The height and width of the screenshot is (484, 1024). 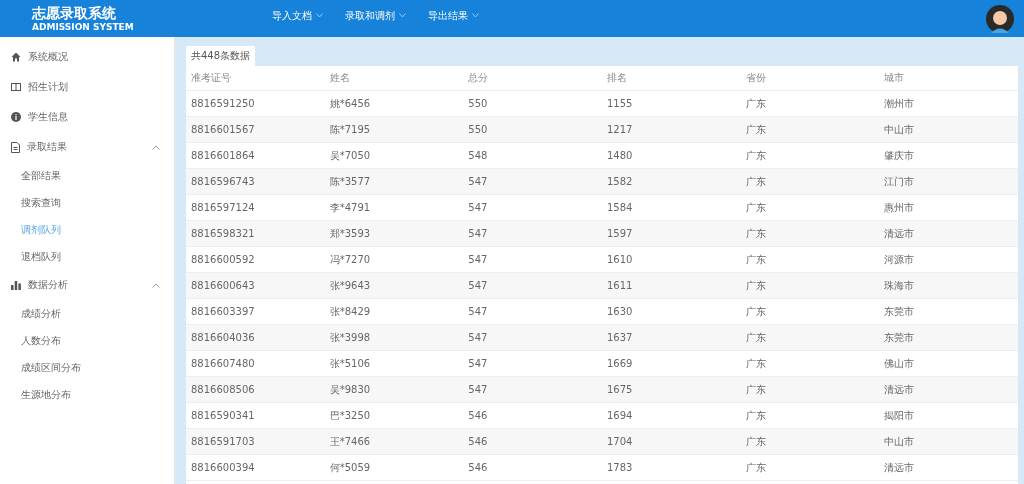 I want to click on table-cell-text: 8816591250, so click(x=223, y=103).